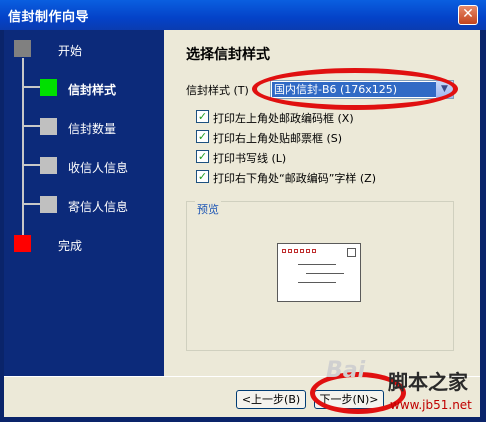  I want to click on watermark-url: www.jb51.net, so click(431, 405).